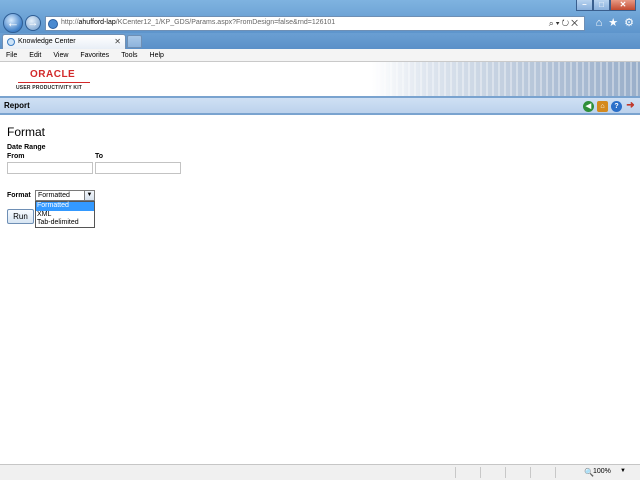  I want to click on format-label: Format, so click(19, 195).